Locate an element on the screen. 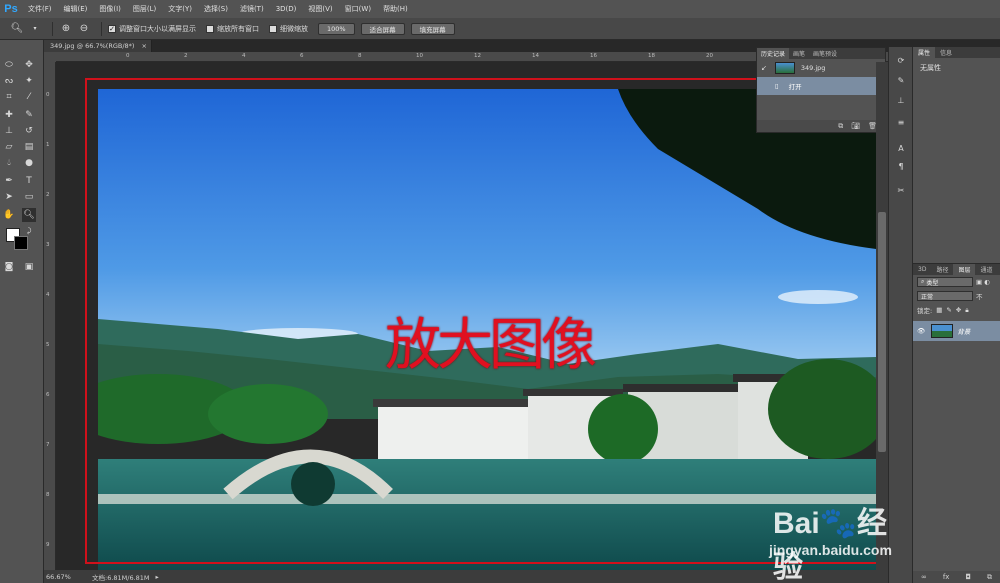  tab-brush-presets: 画笔预设 is located at coordinates (825, 53).